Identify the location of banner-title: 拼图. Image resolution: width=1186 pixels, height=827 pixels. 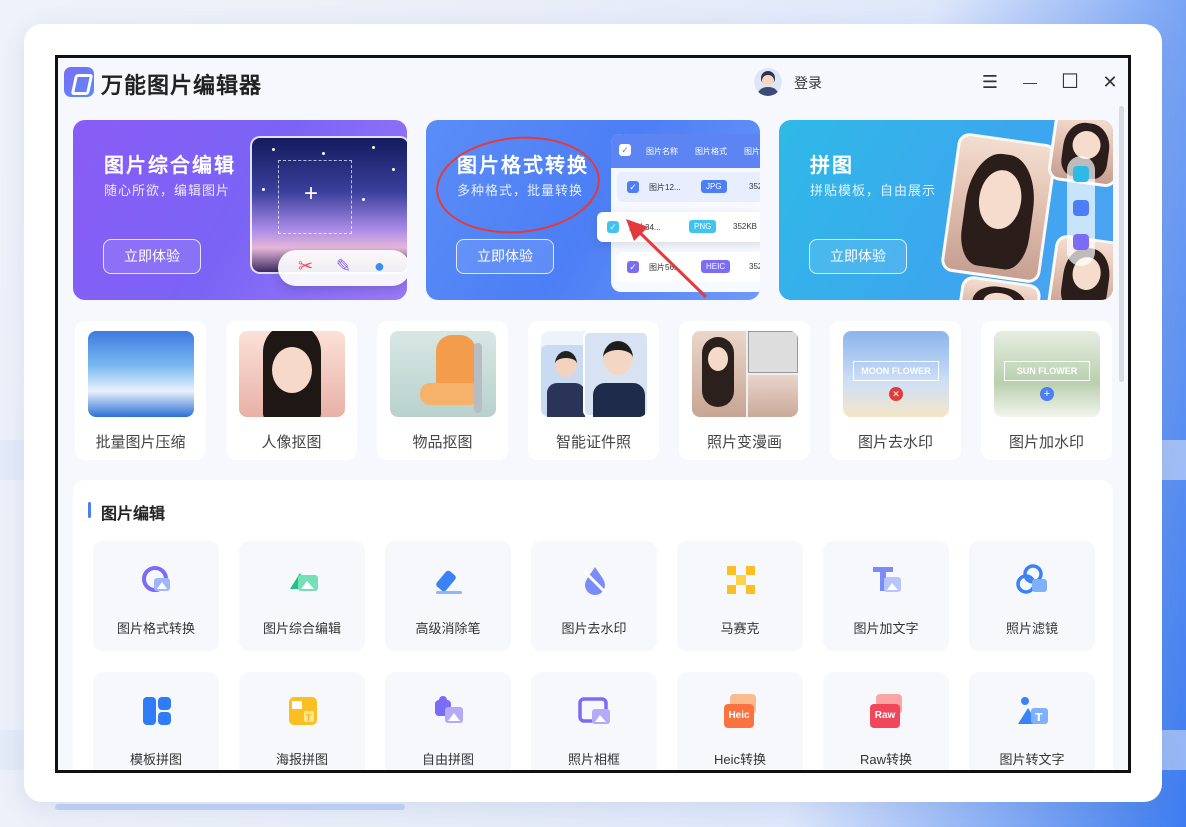
(832, 166).